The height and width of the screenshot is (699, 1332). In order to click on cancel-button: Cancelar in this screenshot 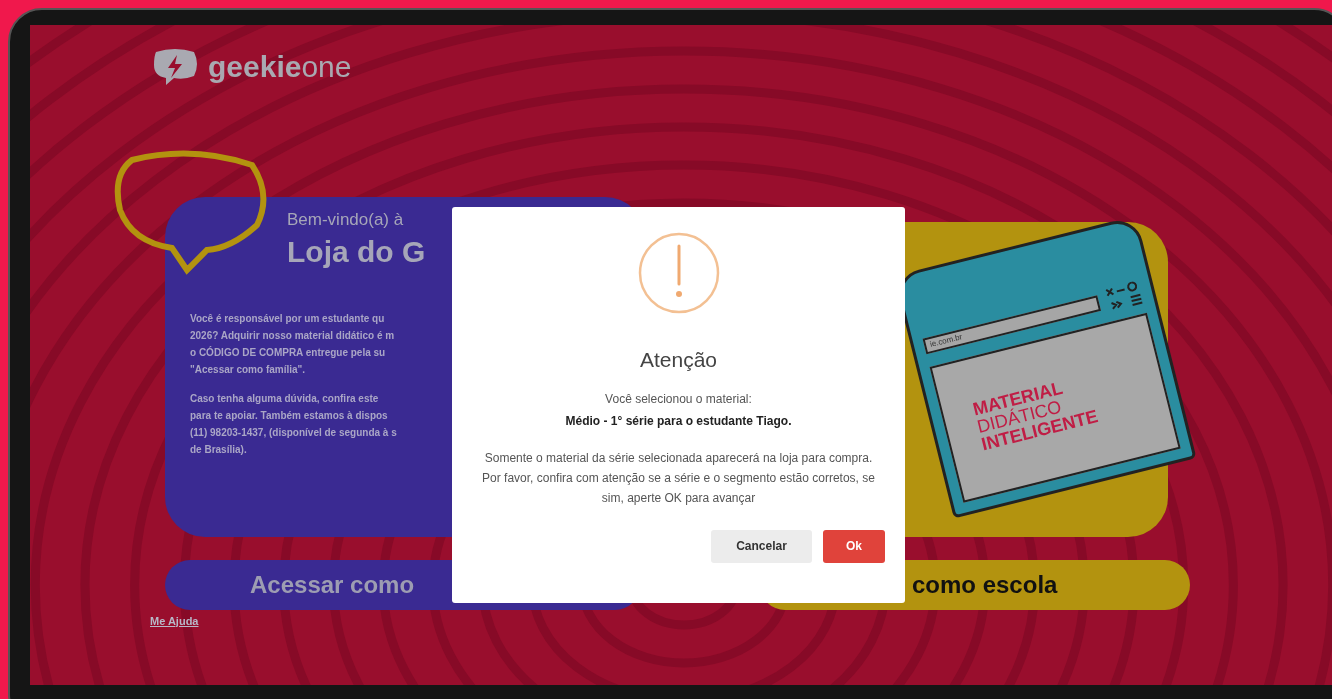, I will do `click(761, 546)`.